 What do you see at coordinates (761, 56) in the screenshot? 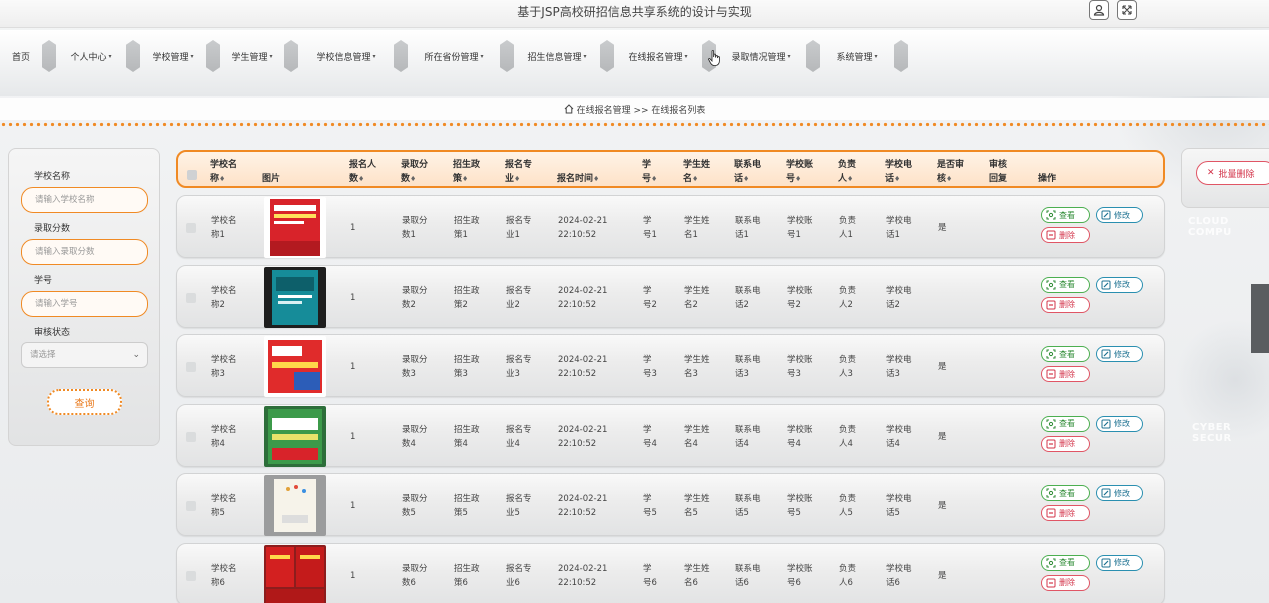
I see `nav-item-8: 录取情况管理 ▾` at bounding box center [761, 56].